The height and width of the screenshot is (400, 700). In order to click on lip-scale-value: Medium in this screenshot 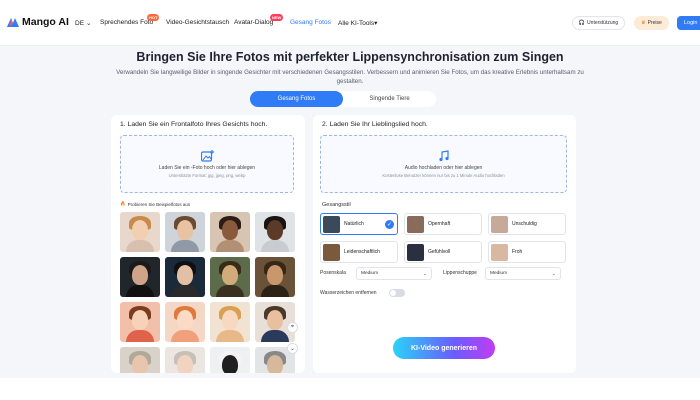, I will do `click(499, 273)`.